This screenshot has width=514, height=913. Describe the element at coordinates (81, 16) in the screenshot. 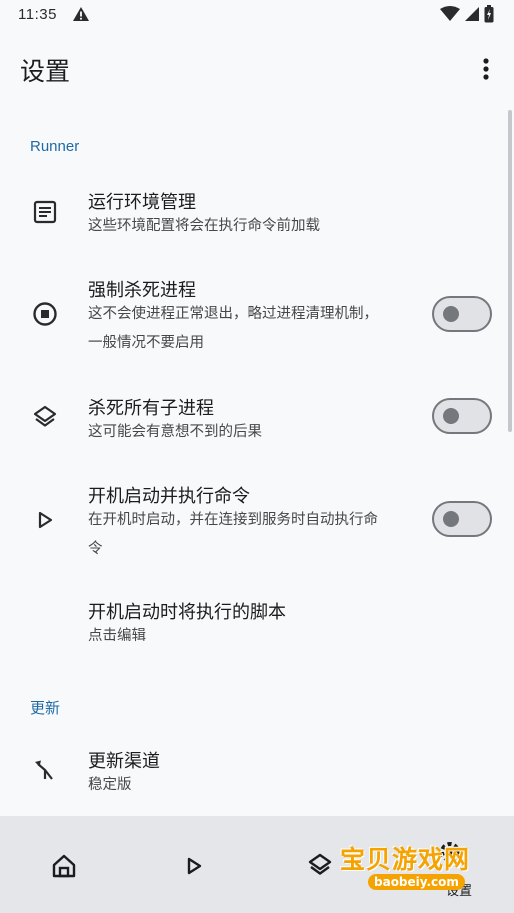

I see `warning-icon` at that location.